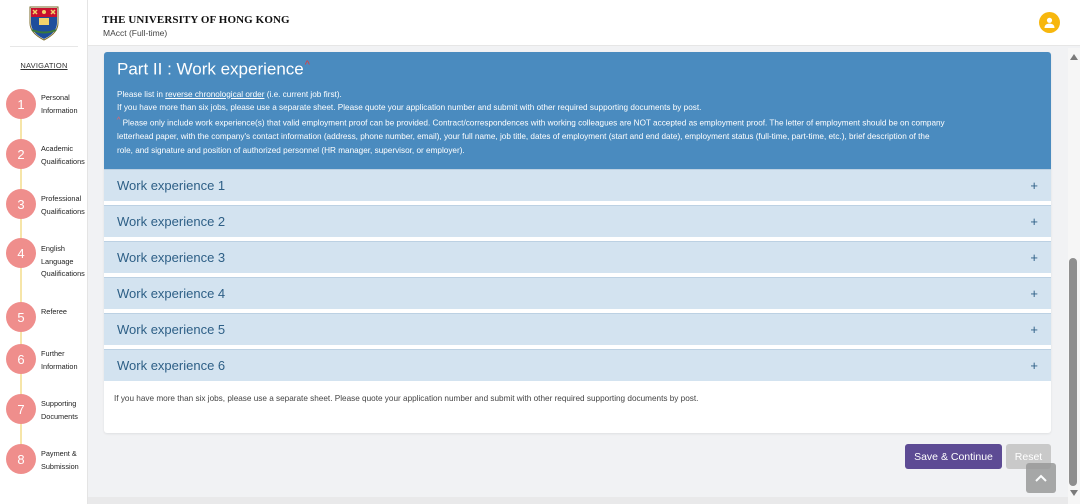  What do you see at coordinates (577, 221) in the screenshot?
I see `accordion-work-experience-2: Work experience 2 +` at bounding box center [577, 221].